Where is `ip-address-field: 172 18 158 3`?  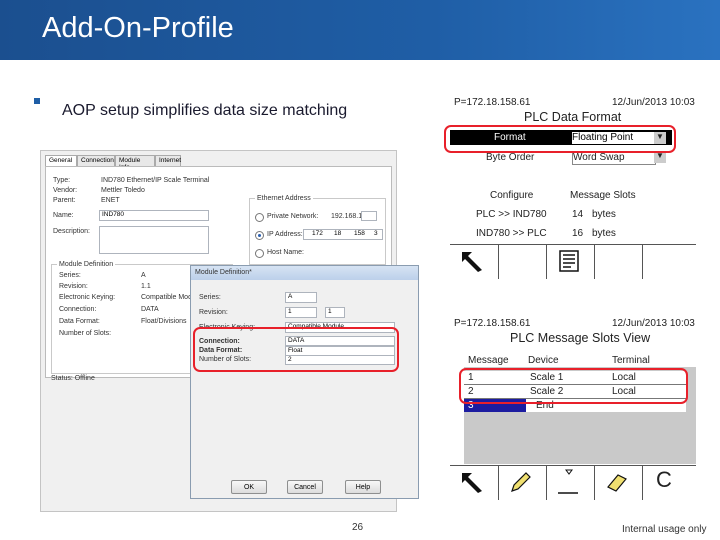
ip-address-field: 172 18 158 3 is located at coordinates (343, 234).